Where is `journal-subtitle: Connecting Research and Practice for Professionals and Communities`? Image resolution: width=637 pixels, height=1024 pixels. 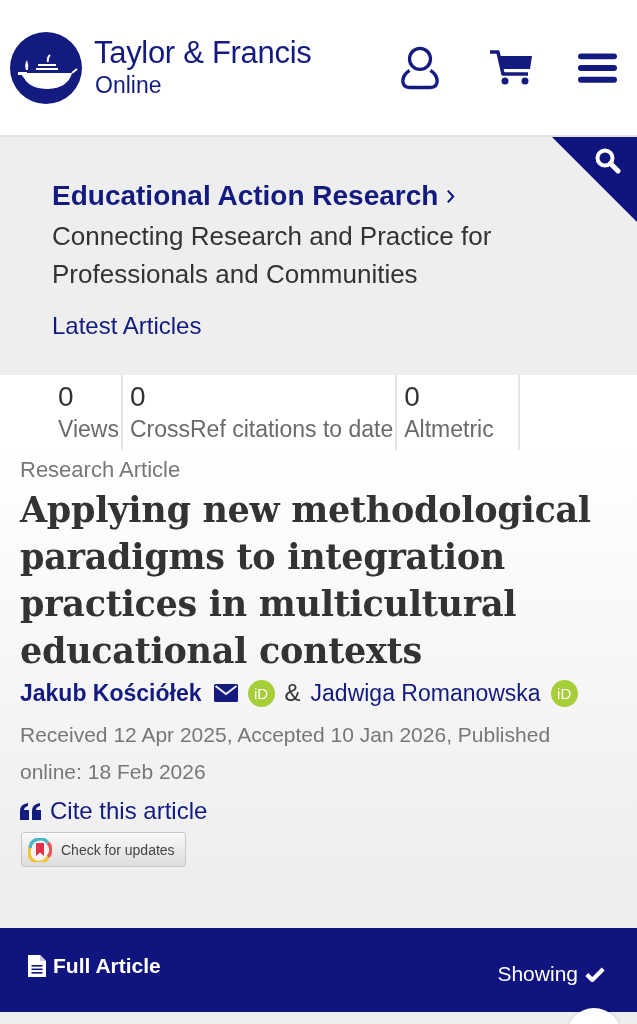 journal-subtitle: Connecting Research and Practice for Professionals and Communities is located at coordinates (272, 255).